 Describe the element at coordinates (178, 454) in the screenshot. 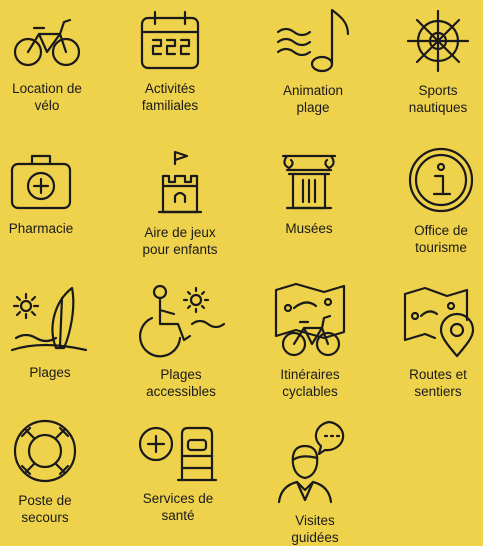

I see `health-services-icon` at that location.